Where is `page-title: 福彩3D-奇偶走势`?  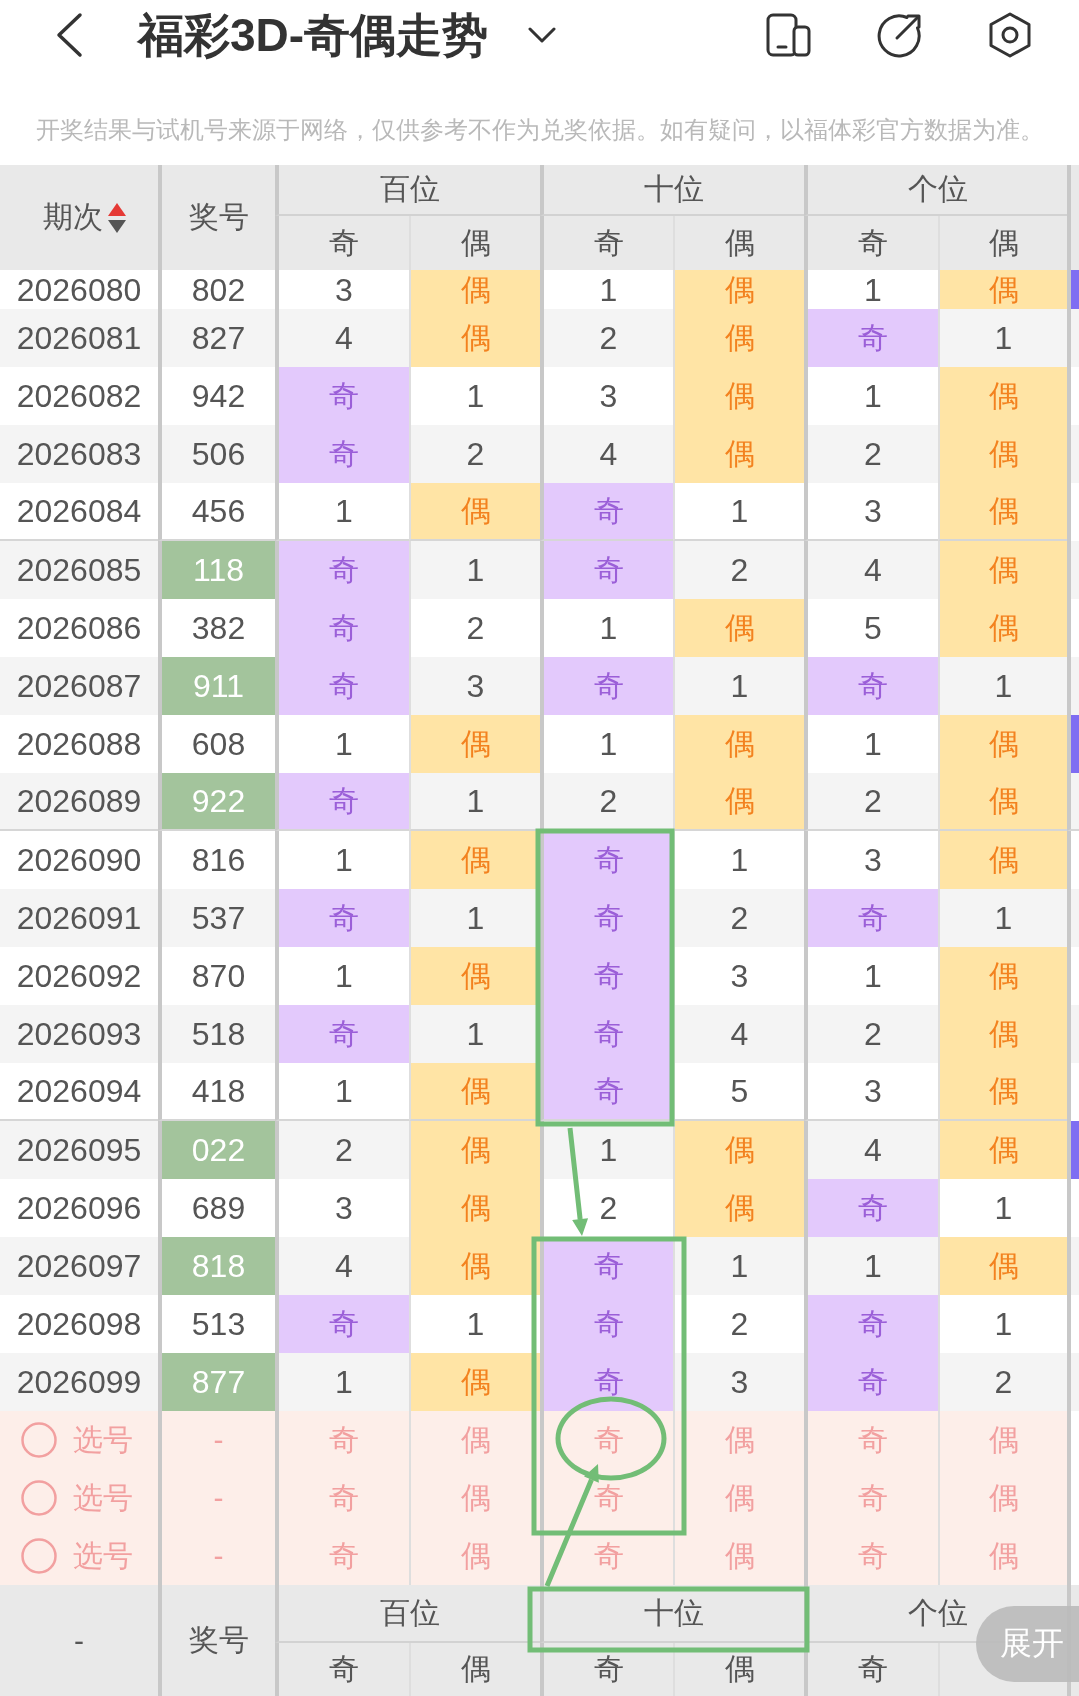 page-title: 福彩3D-奇偶走势 is located at coordinates (313, 35).